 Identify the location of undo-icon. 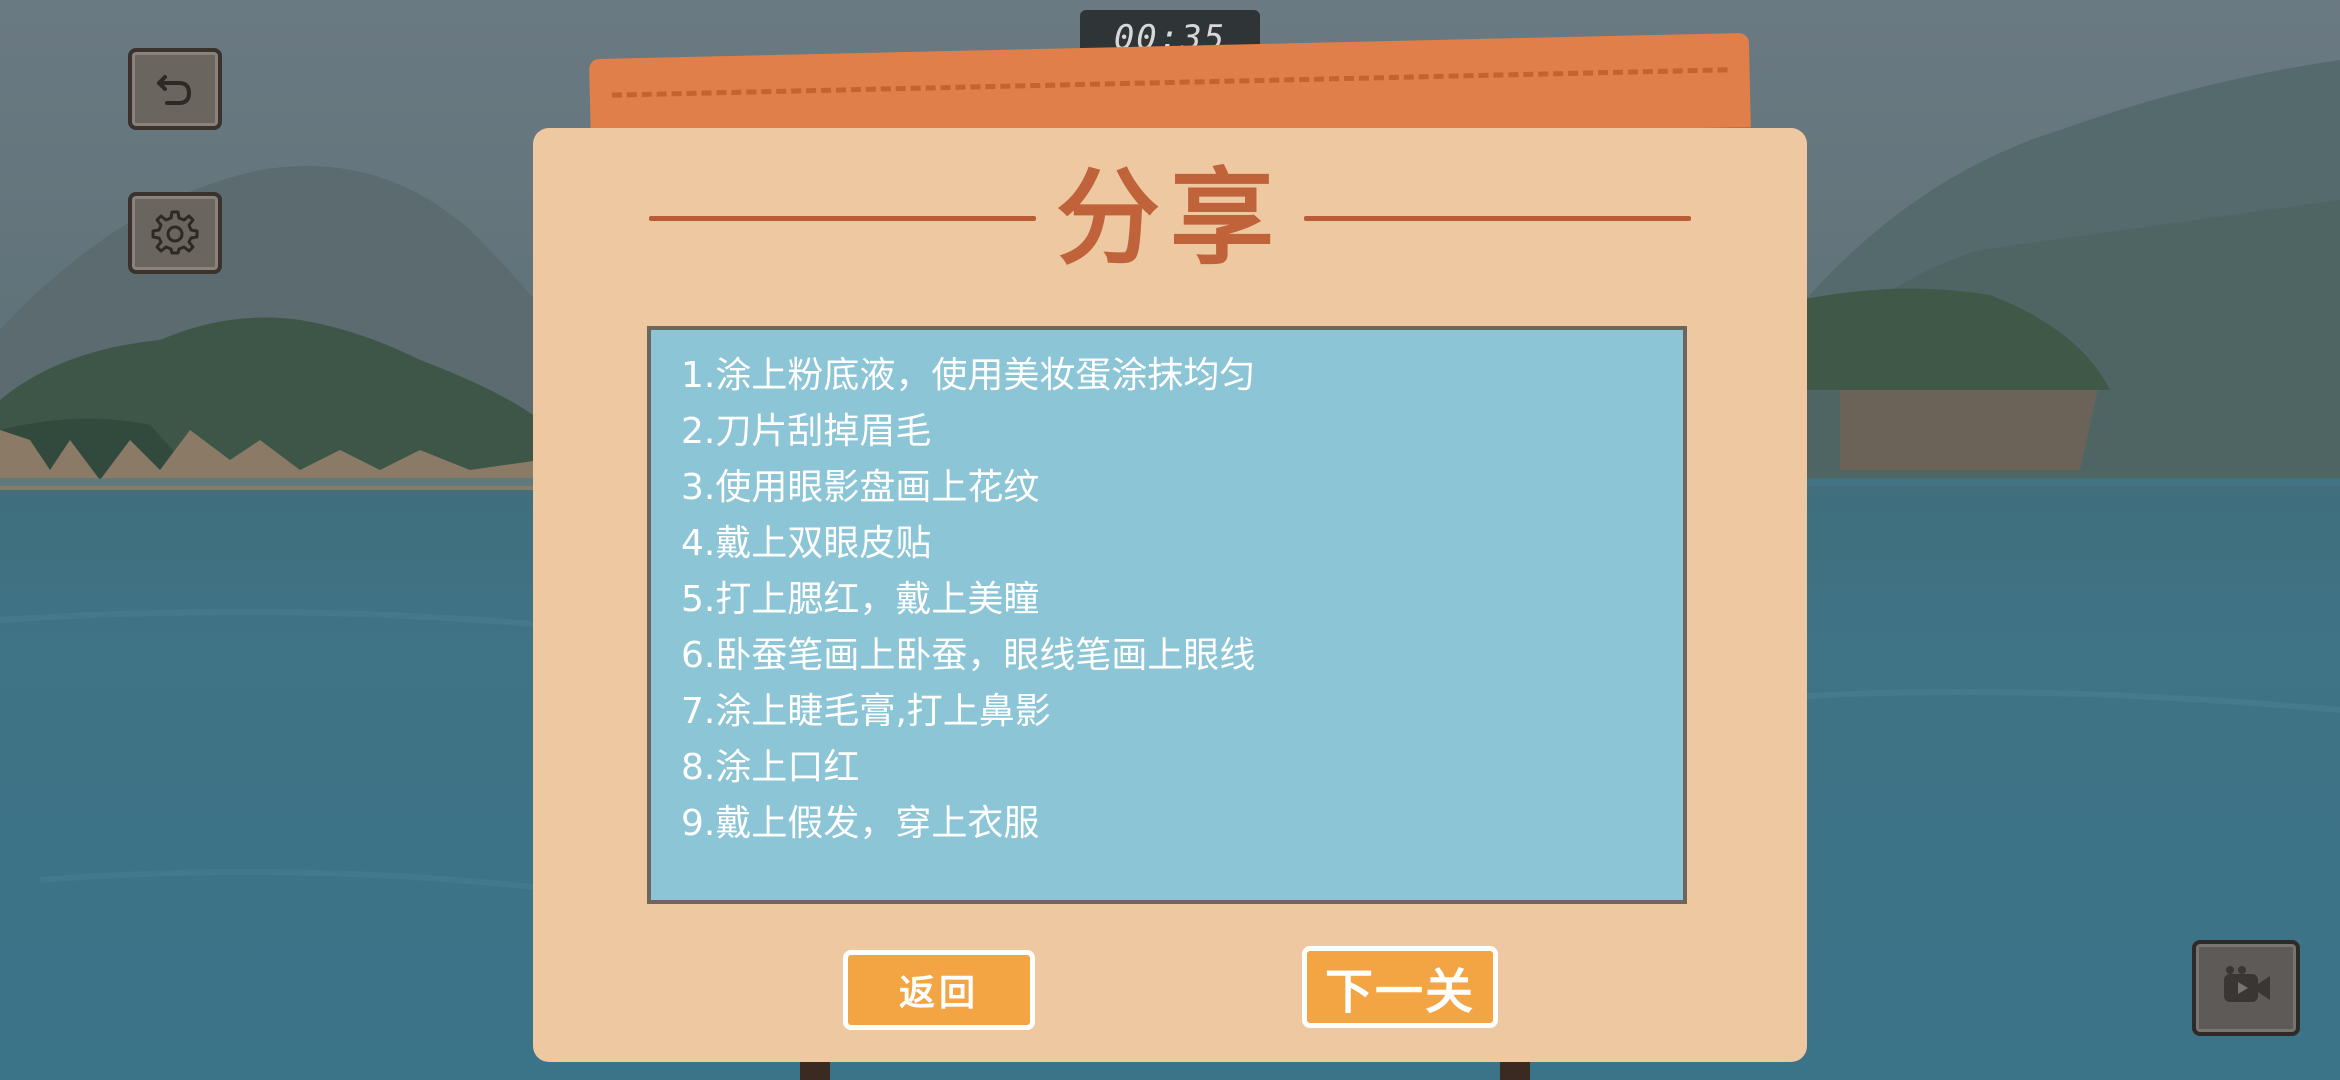
(174, 90).